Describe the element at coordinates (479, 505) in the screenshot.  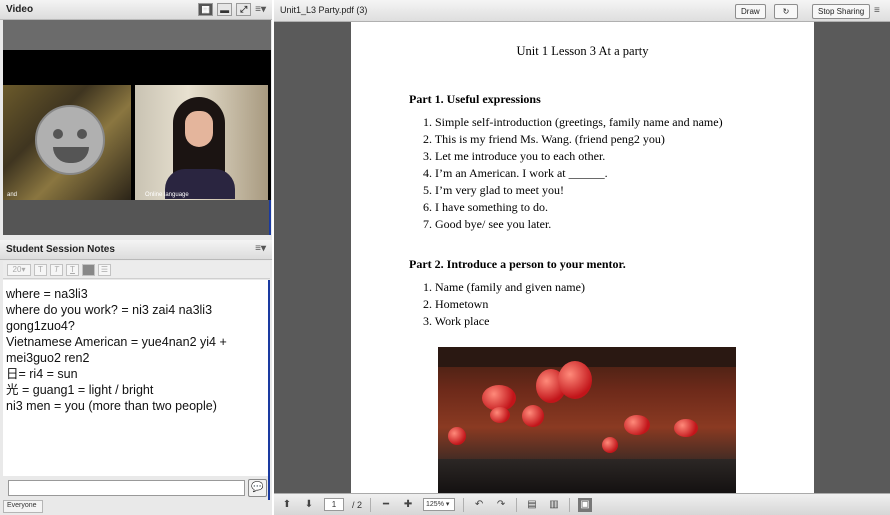
I see `rotate-left-icon: ↶` at that location.